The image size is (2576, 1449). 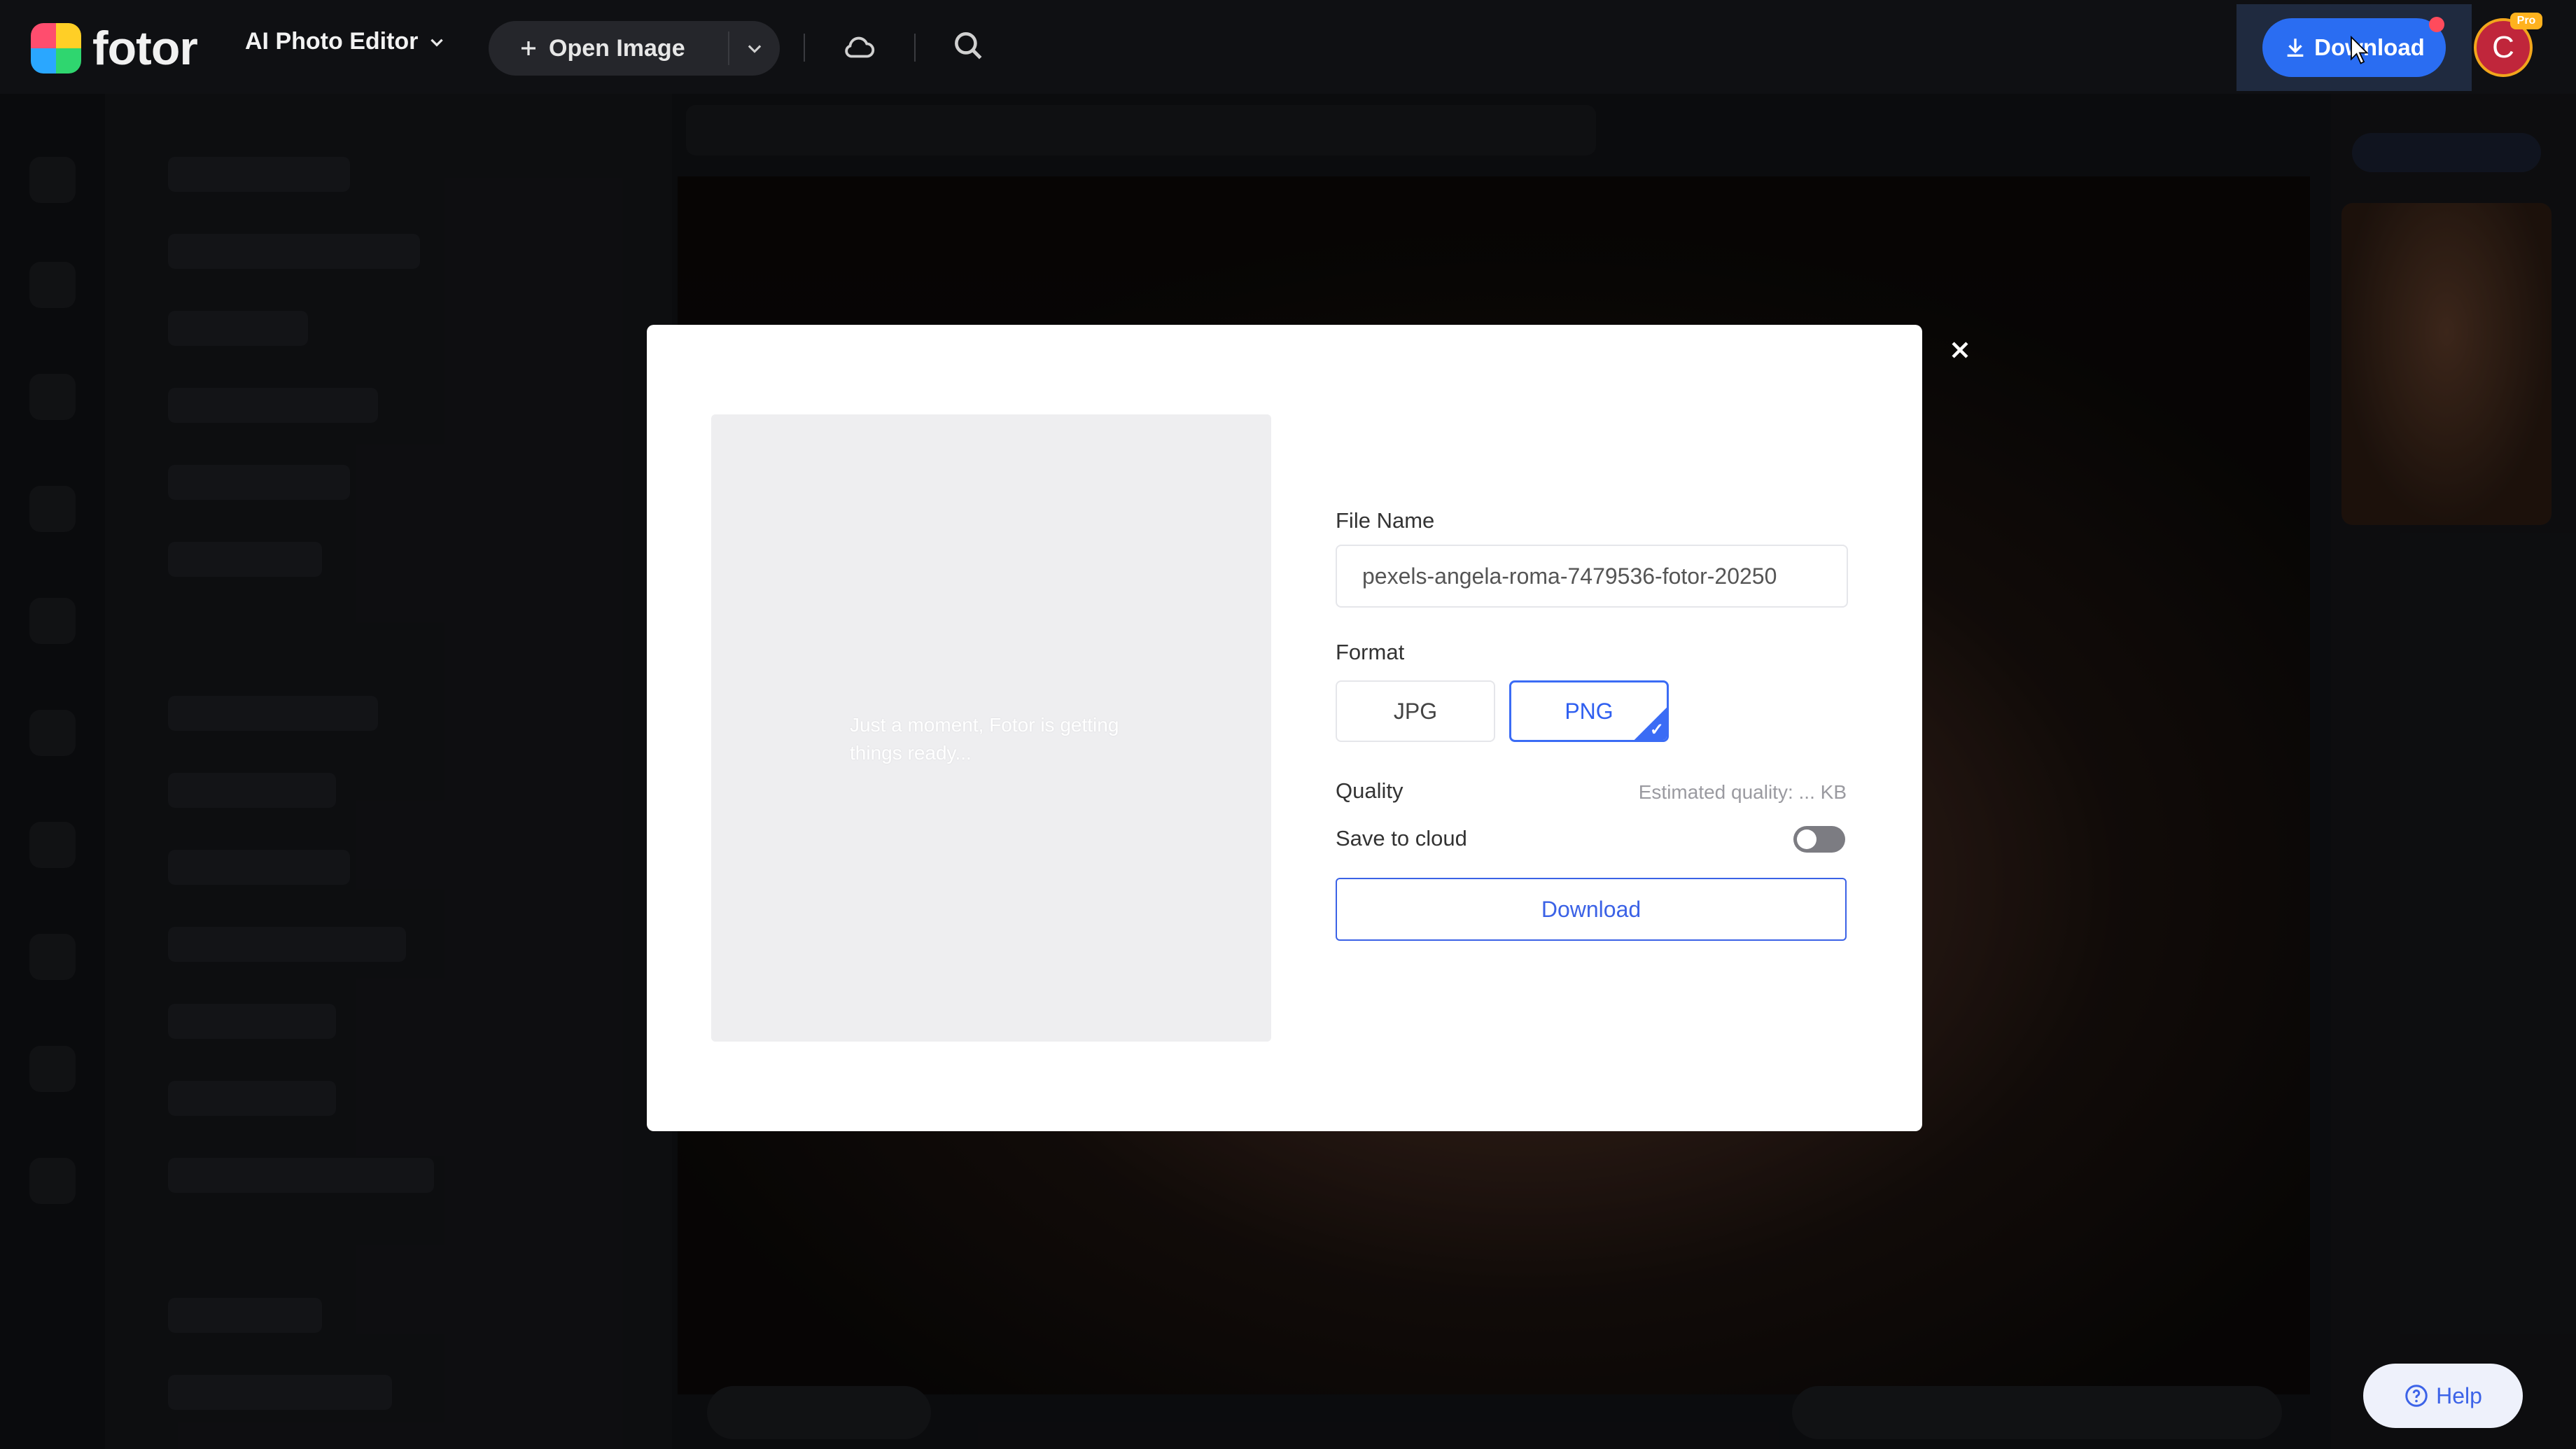 What do you see at coordinates (2436, 24) in the screenshot?
I see `notification-dot` at bounding box center [2436, 24].